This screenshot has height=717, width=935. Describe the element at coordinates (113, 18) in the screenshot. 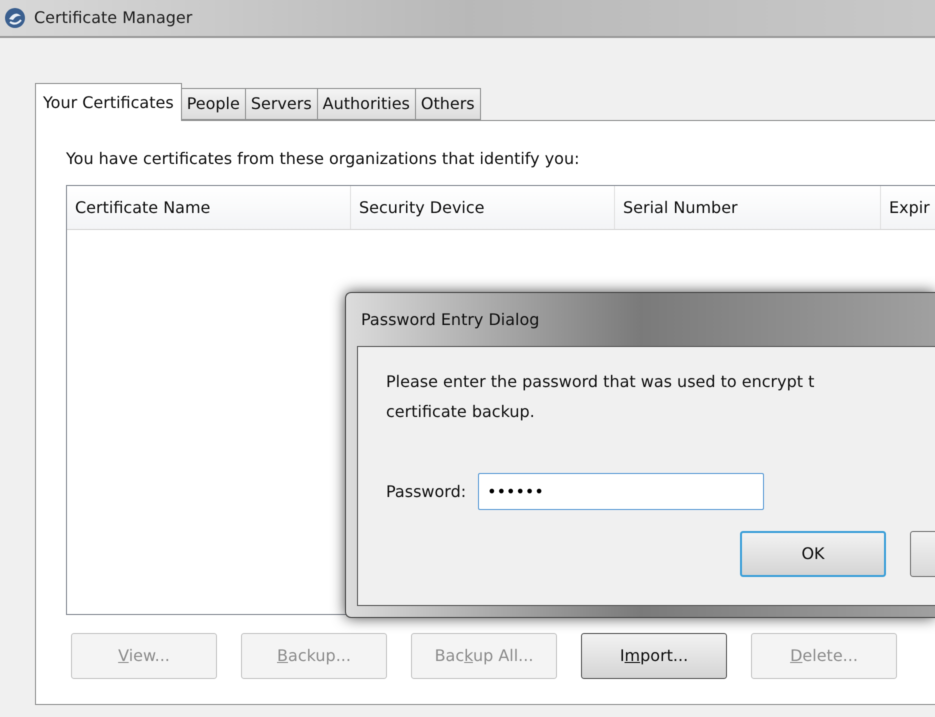

I see `window-title: Certificate Manager` at that location.